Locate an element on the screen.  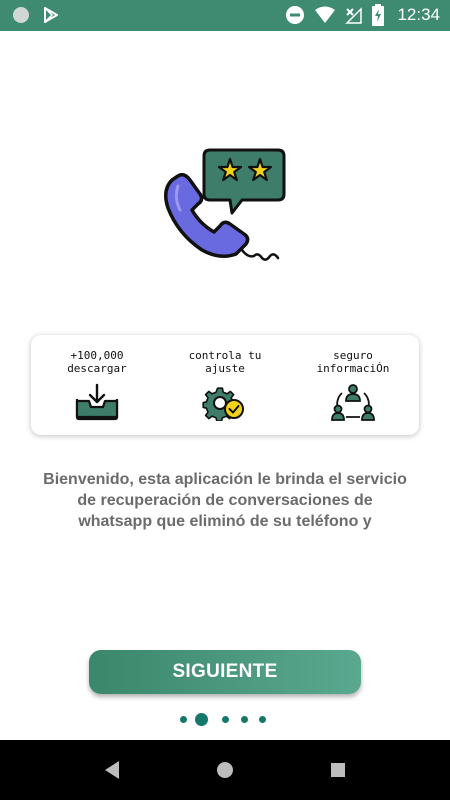
feature-label: controla tu ajuste is located at coordinates (225, 362).